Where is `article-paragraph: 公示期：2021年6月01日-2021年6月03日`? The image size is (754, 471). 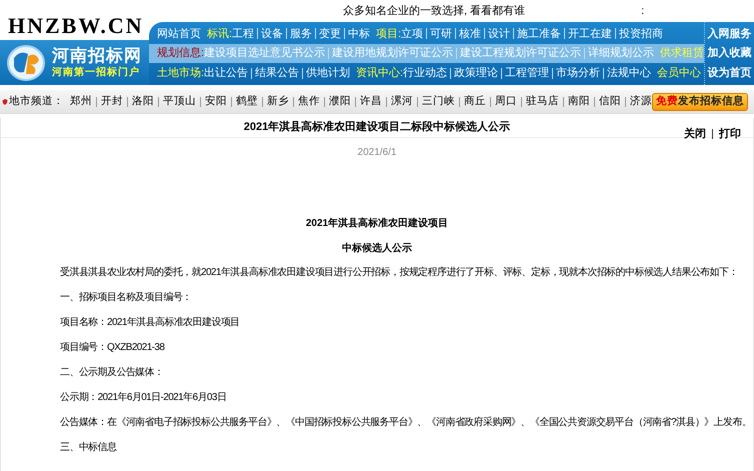
article-paragraph: 公示期：2021年6月01日-2021年6月03日 is located at coordinates (144, 398).